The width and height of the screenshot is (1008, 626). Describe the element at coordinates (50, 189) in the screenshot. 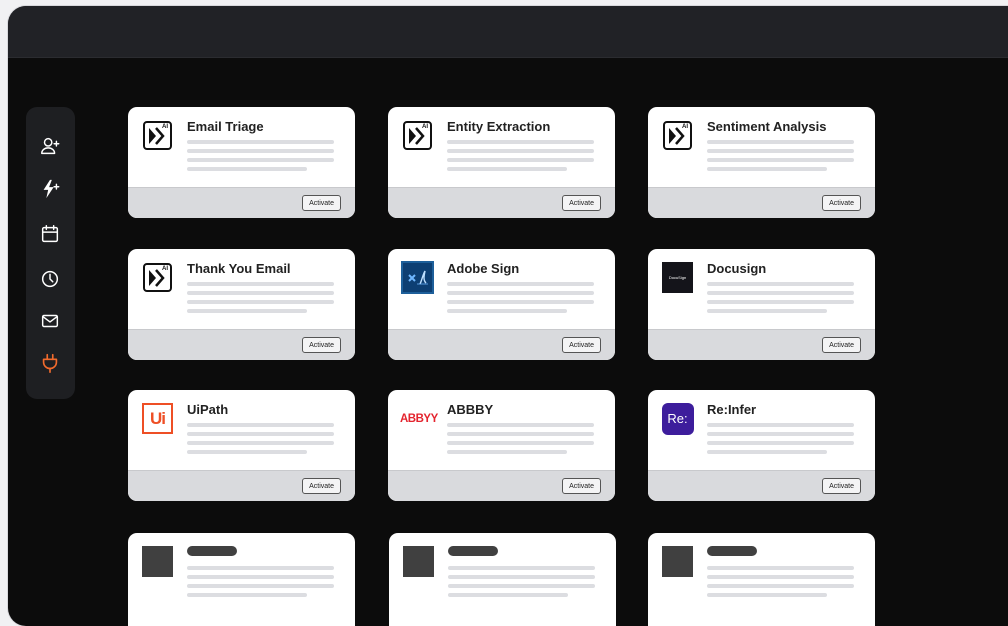

I see `add-automation-icon` at that location.